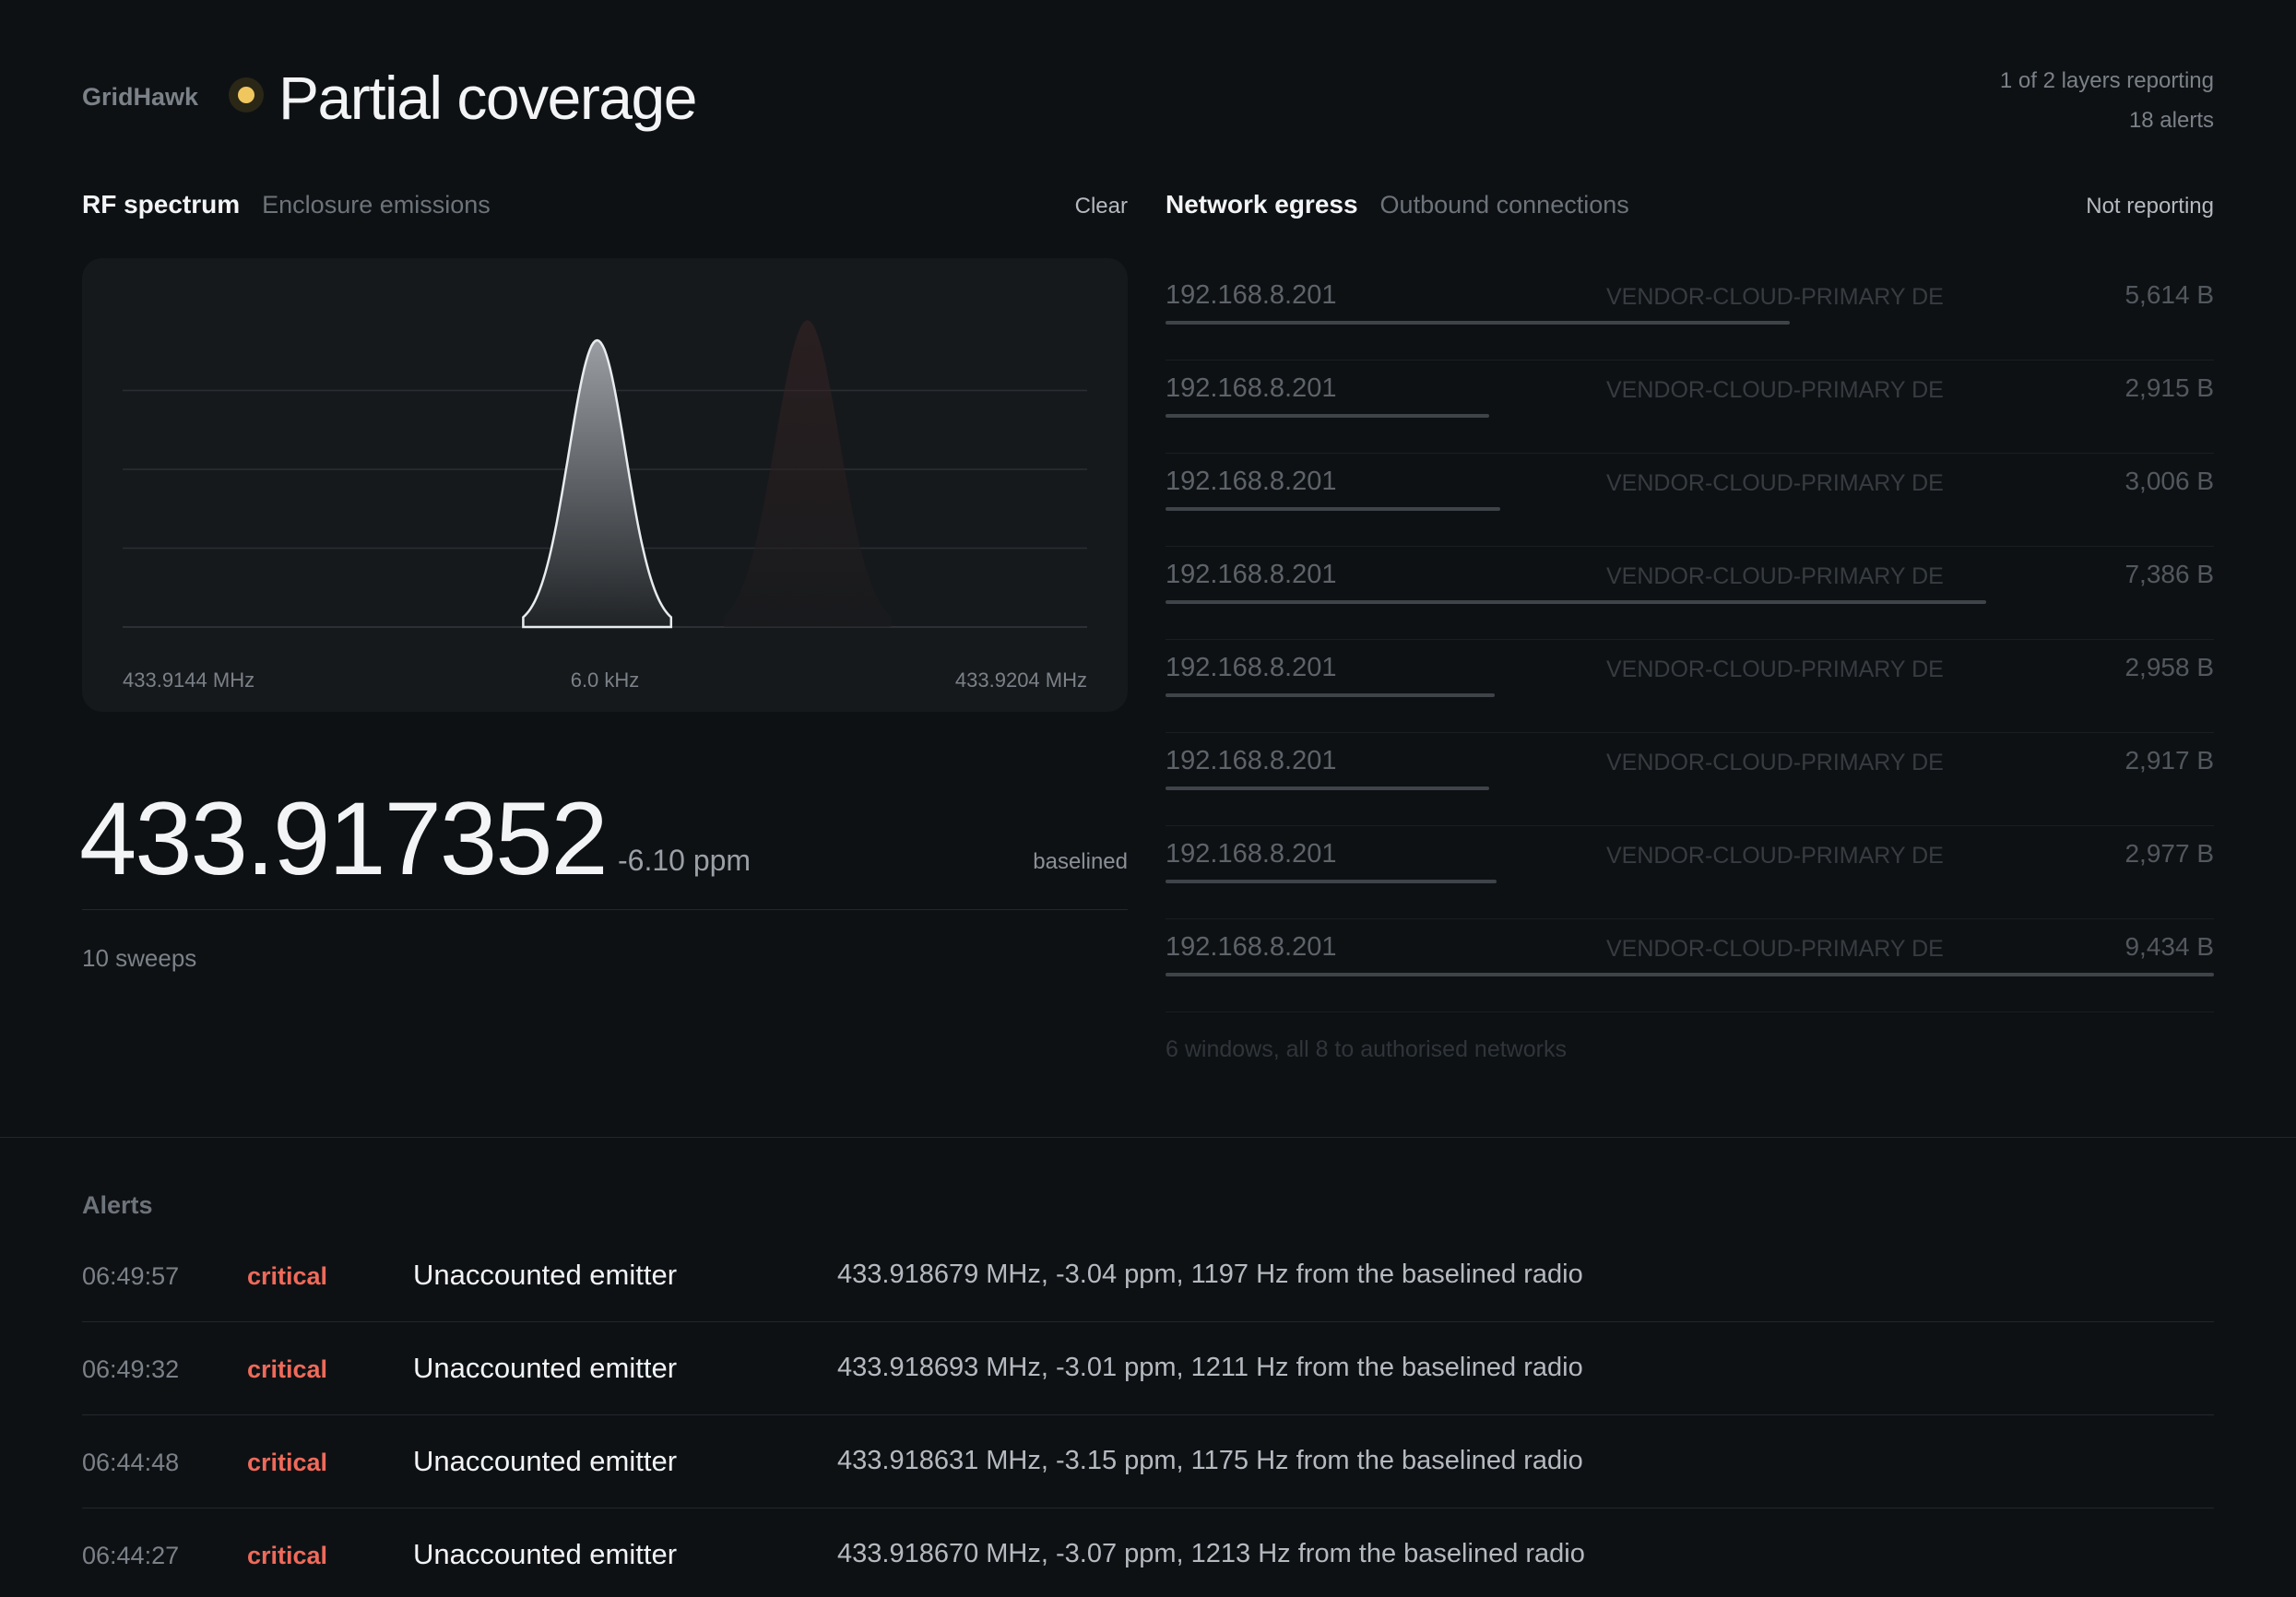 The image size is (2296, 1597). What do you see at coordinates (2150, 206) in the screenshot?
I see `egress-status: Not reporting` at bounding box center [2150, 206].